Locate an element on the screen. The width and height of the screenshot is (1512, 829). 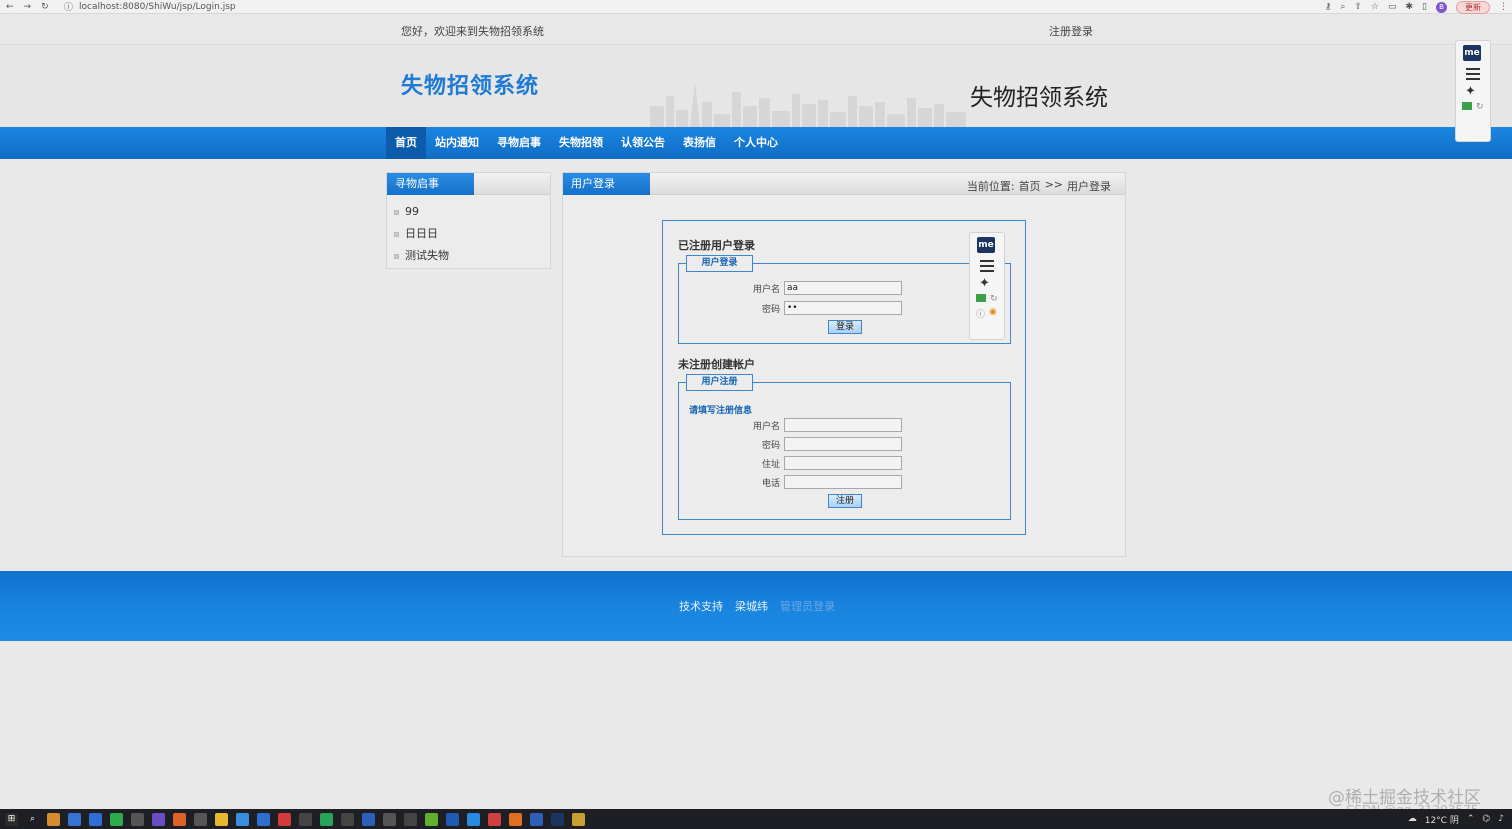
eye-icon: ◉ is located at coordinates (993, 313).